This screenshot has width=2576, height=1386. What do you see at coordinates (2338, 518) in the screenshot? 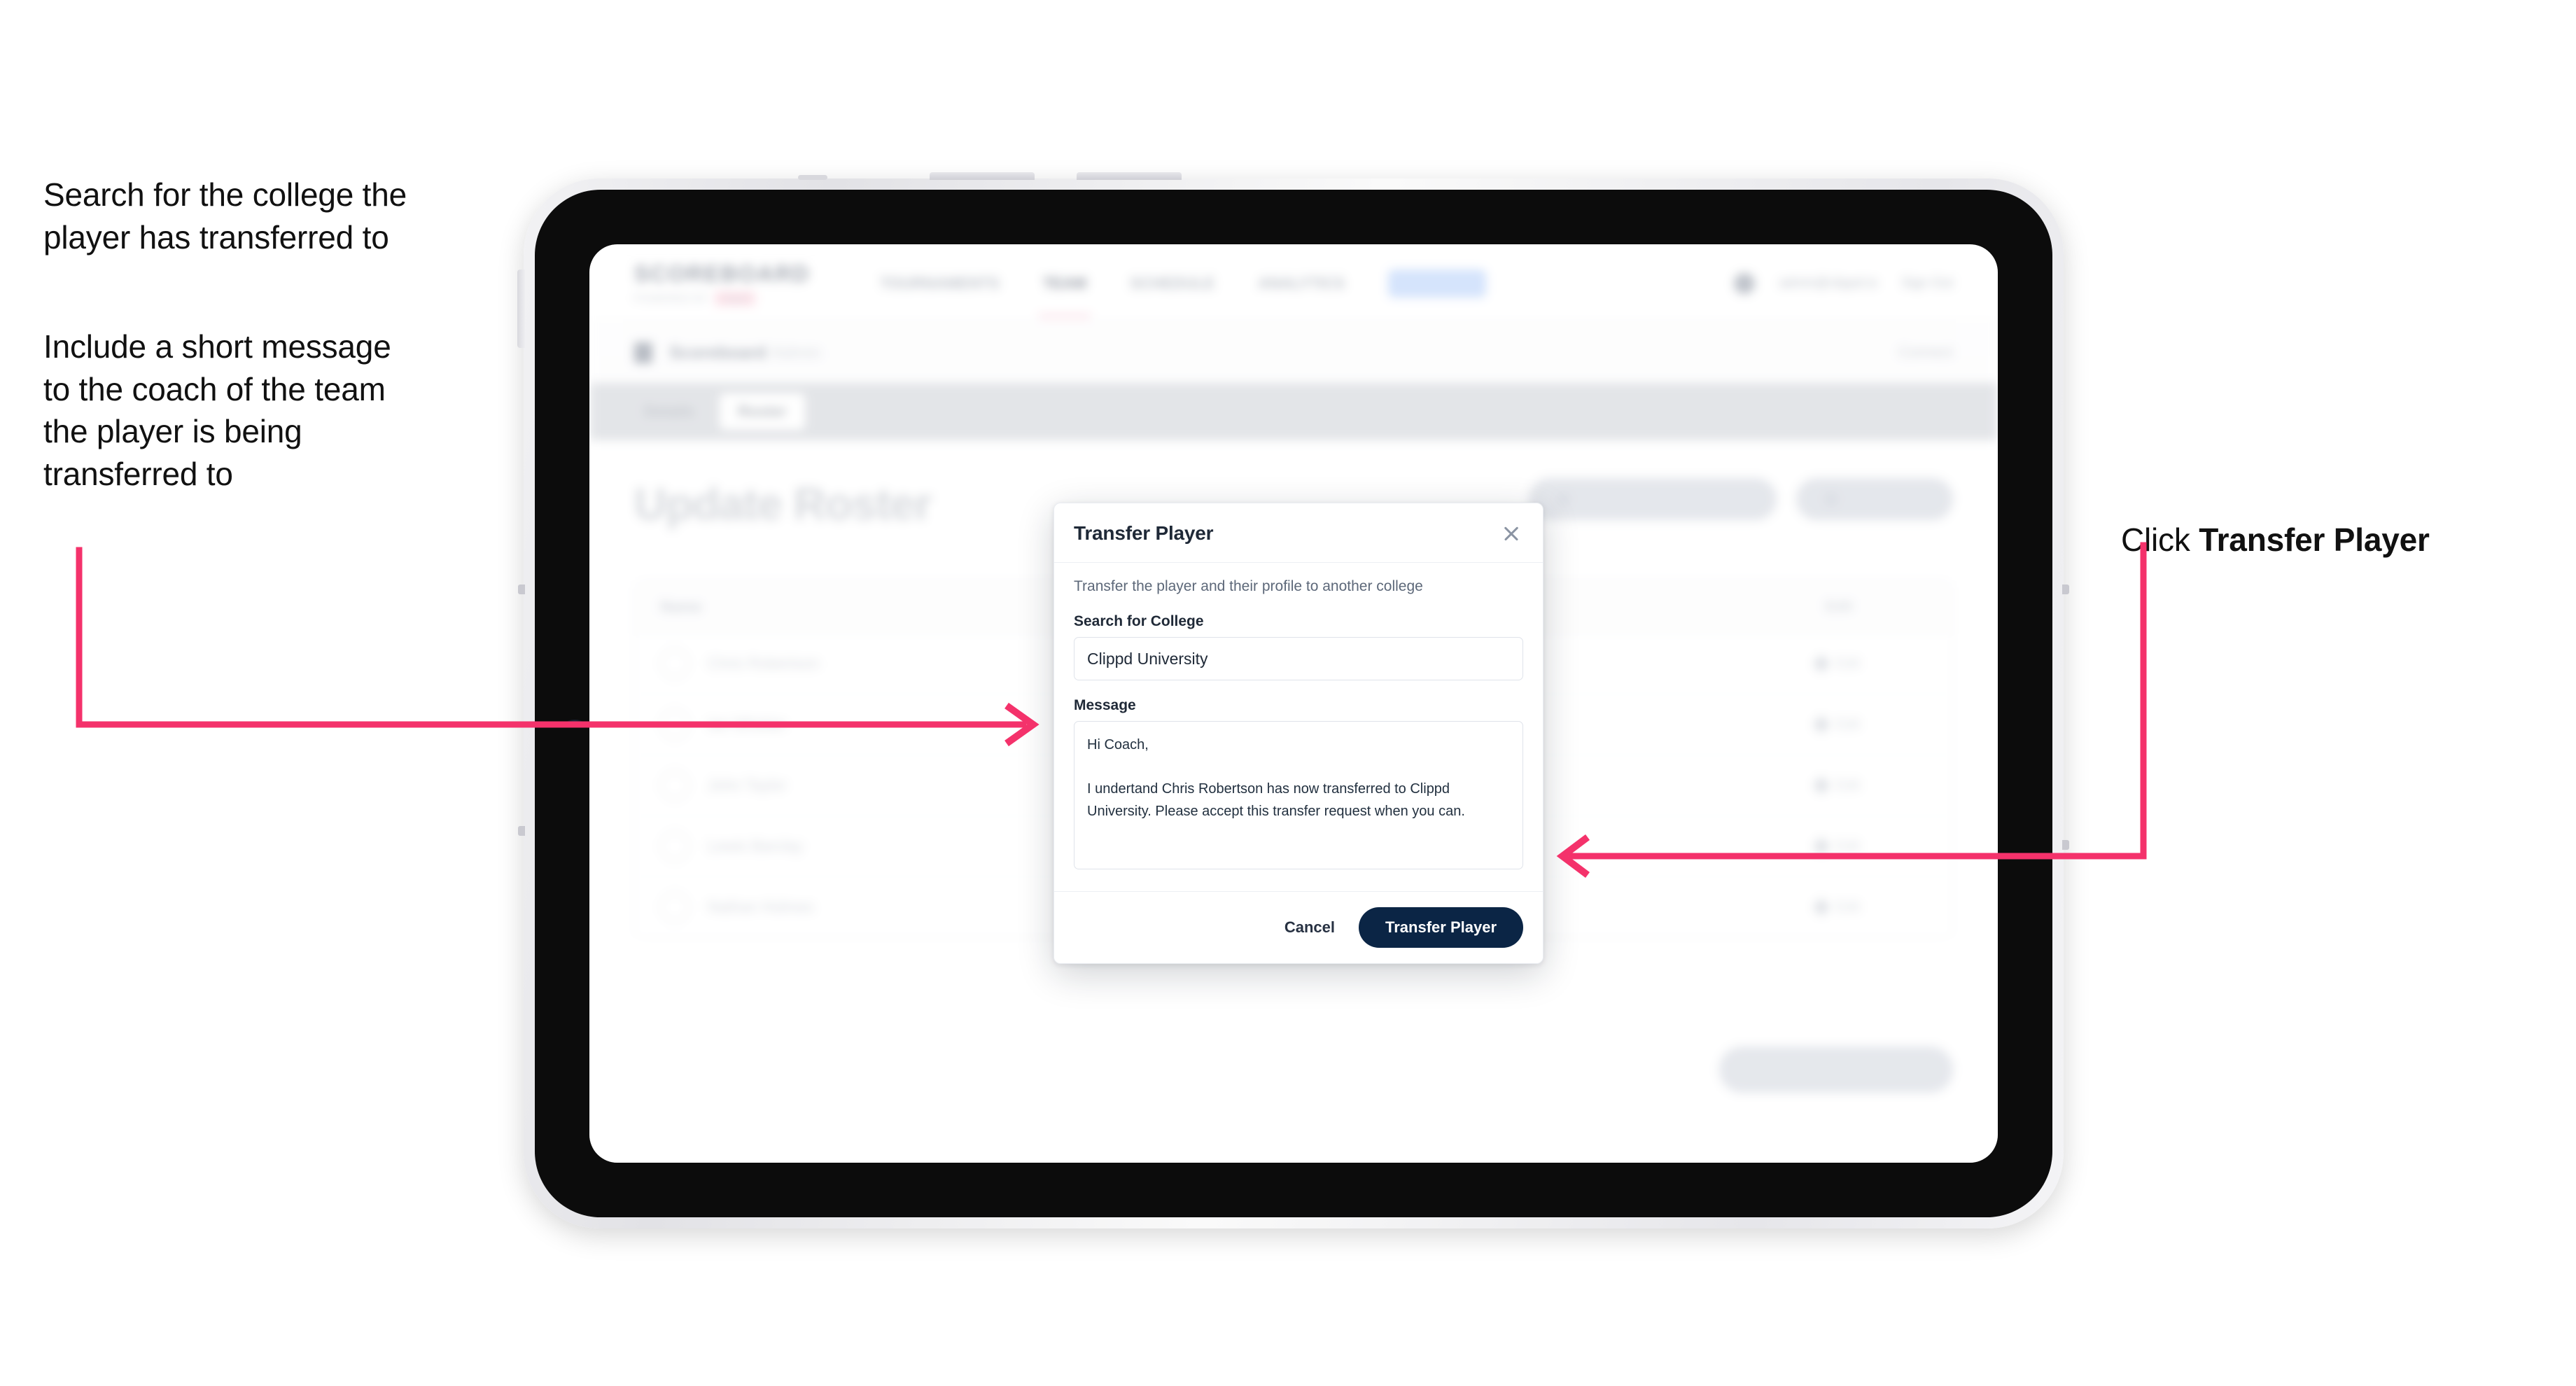
I see `annotation-click-transfer: Click Transfer Player` at bounding box center [2338, 518].